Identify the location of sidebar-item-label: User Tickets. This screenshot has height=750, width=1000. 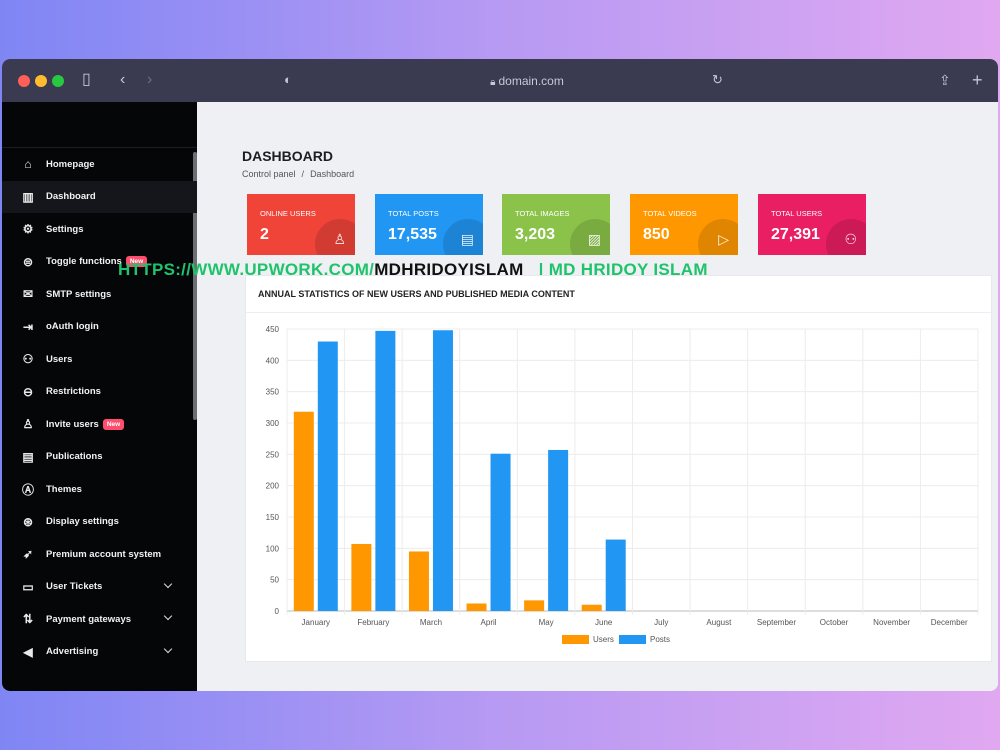
(74, 587).